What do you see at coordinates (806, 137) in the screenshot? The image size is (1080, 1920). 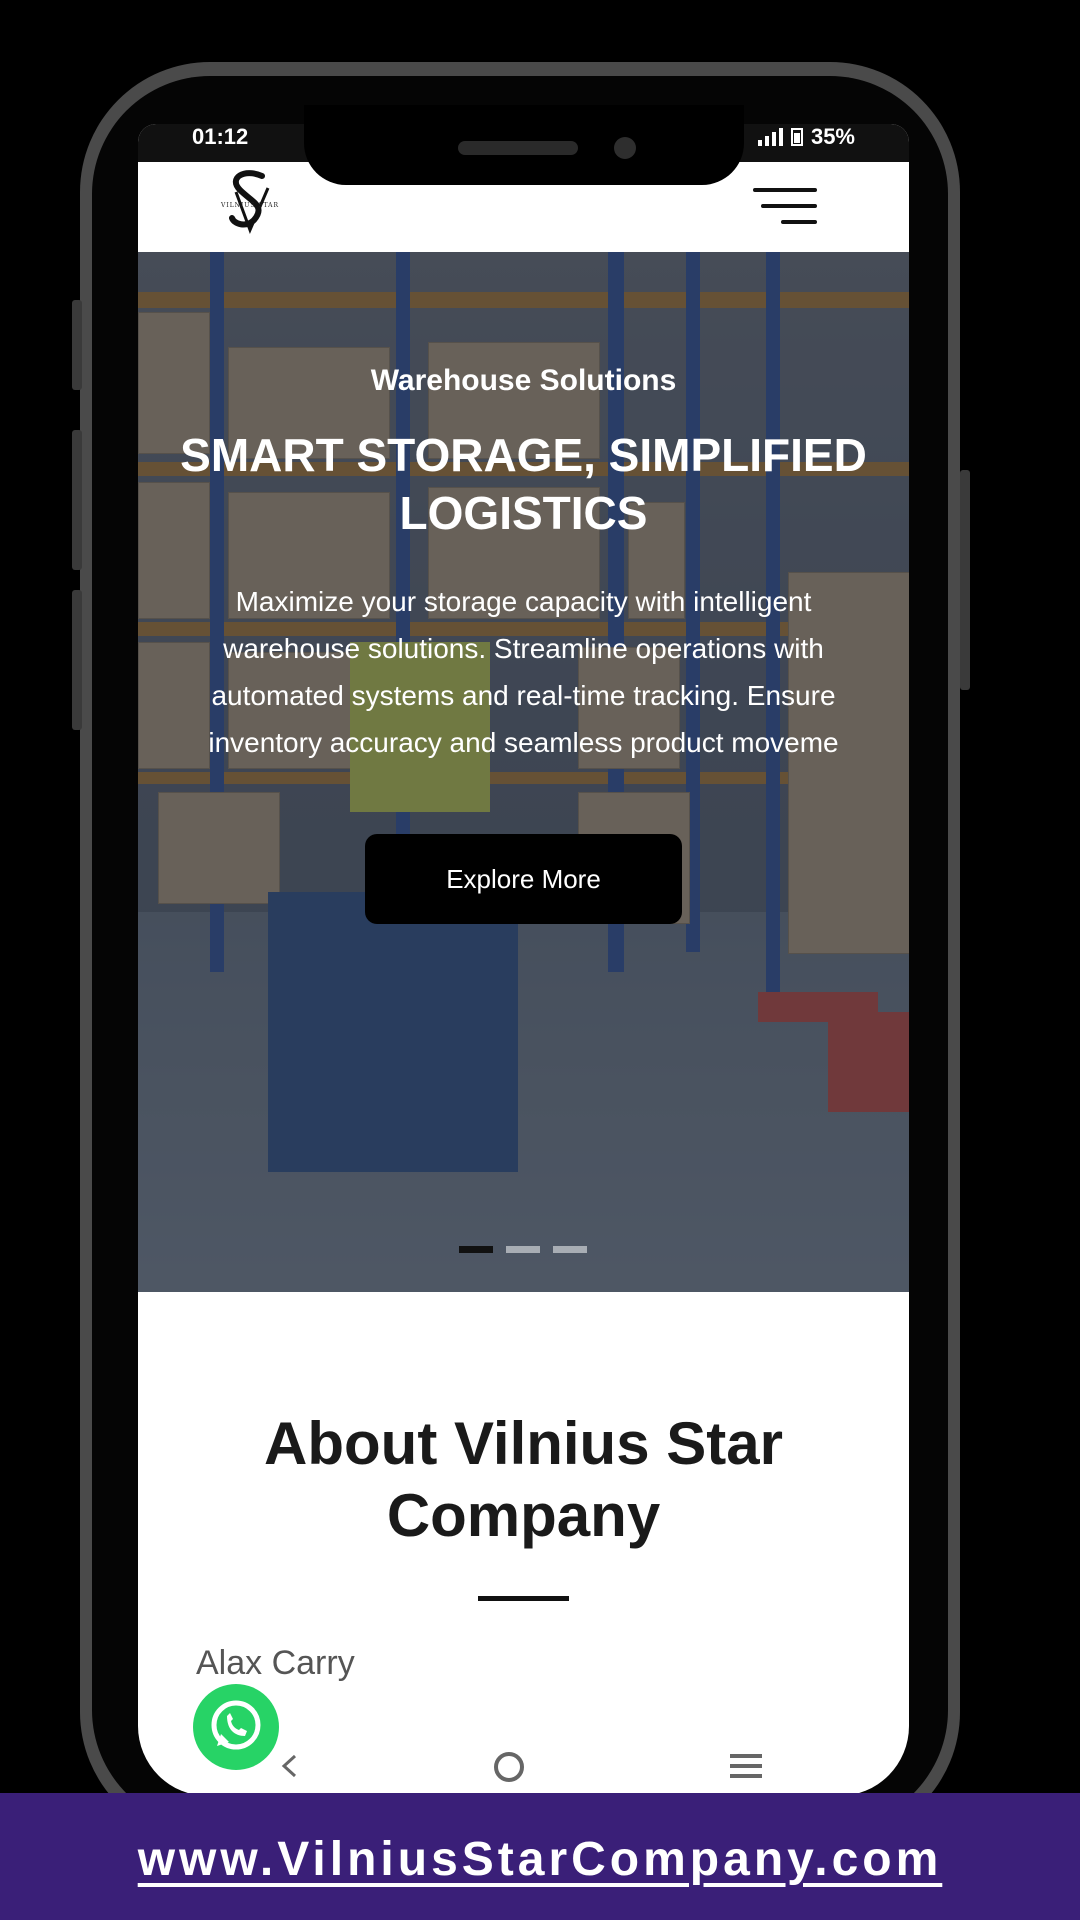 I see `status-indicators: 35%` at bounding box center [806, 137].